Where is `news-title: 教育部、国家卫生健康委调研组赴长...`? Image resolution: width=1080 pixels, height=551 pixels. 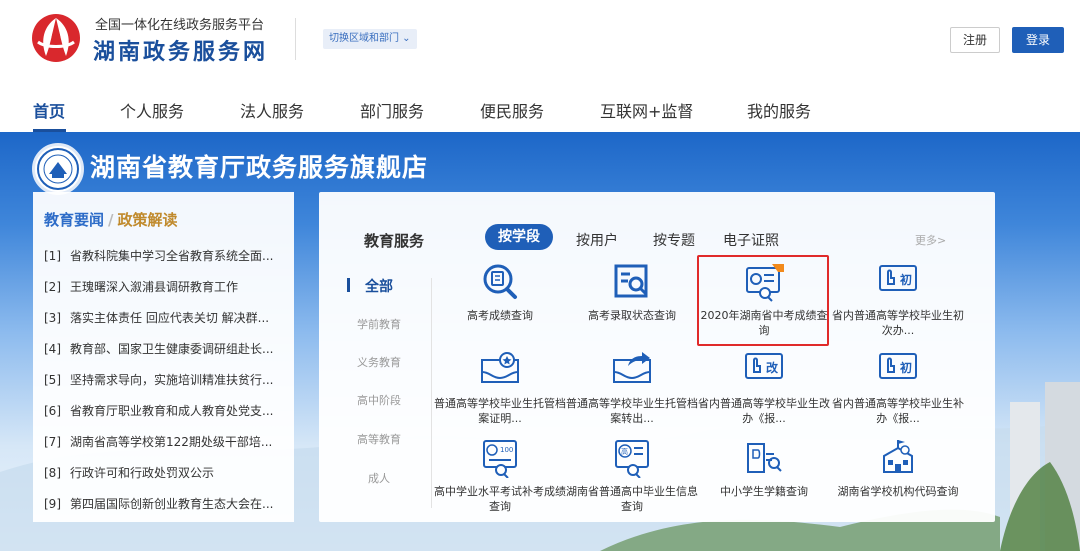 news-title: 教育部、国家卫生健康委调研组赴长... is located at coordinates (171, 349).